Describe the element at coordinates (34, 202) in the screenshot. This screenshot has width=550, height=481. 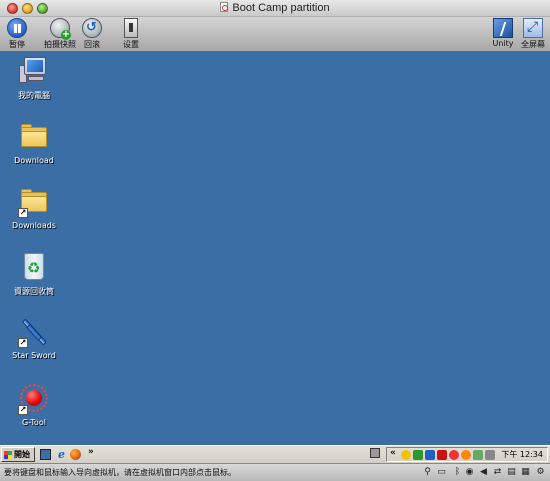
I see `folder-shortcut-icon: ↗` at that location.